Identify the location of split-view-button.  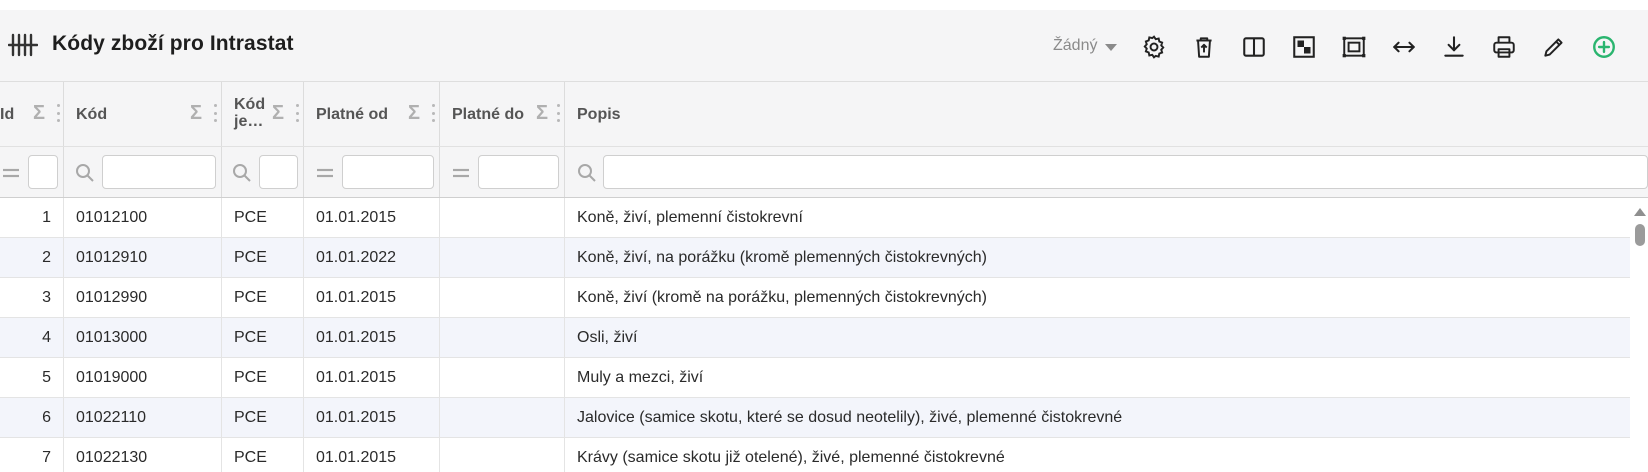
(1254, 47).